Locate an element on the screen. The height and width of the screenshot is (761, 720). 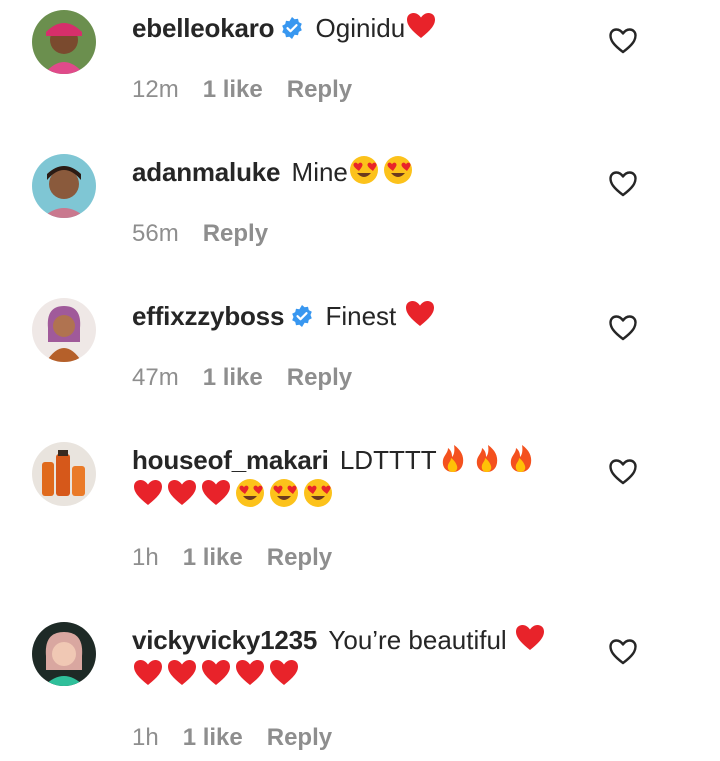
username: effixzzyboss is located at coordinates (208, 316).